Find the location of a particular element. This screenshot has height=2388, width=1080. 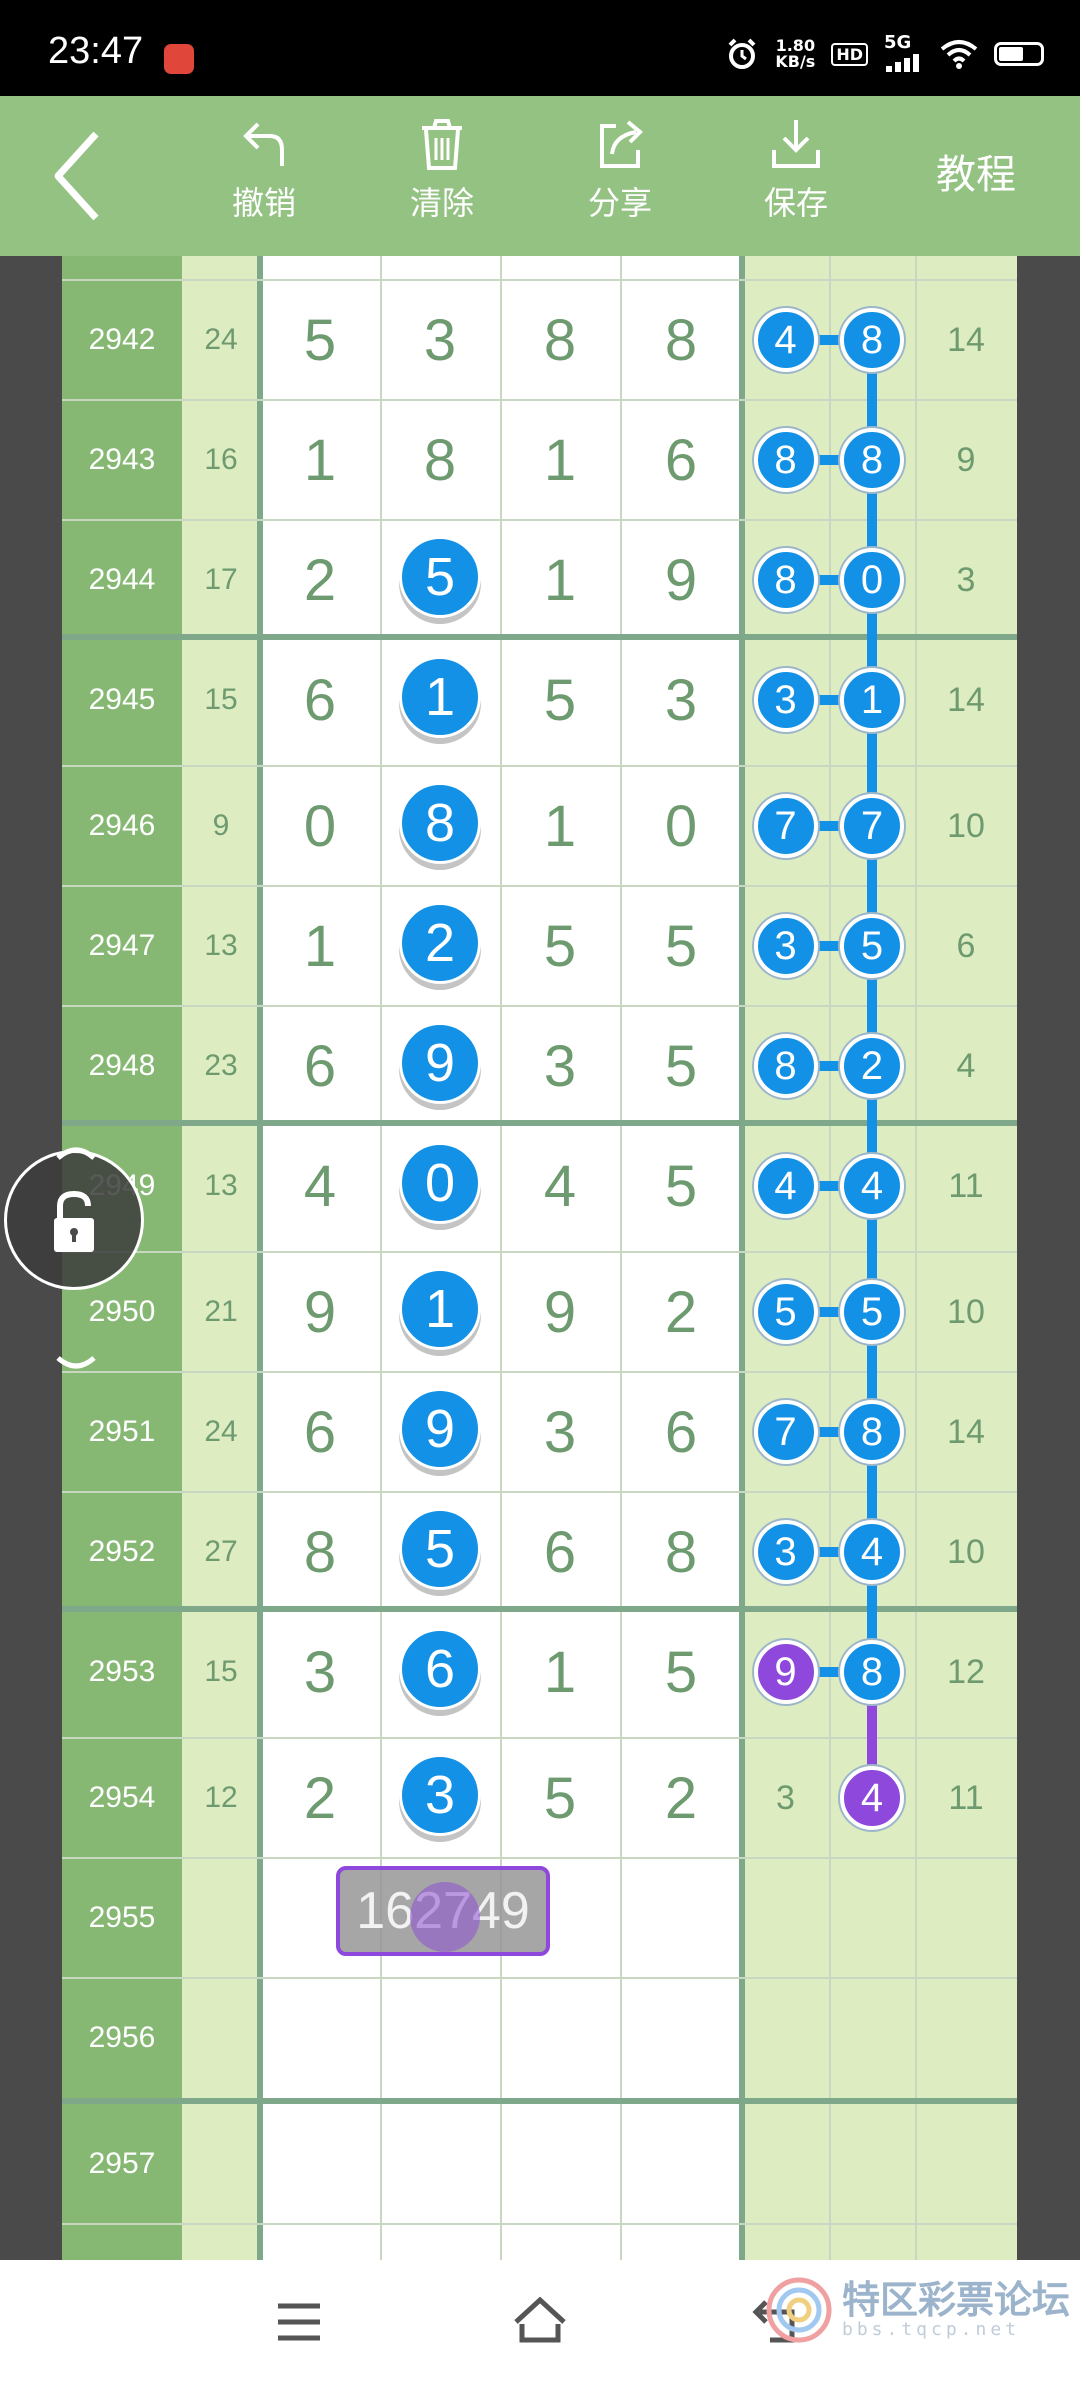

clear-button: 清除 is located at coordinates (442, 170).